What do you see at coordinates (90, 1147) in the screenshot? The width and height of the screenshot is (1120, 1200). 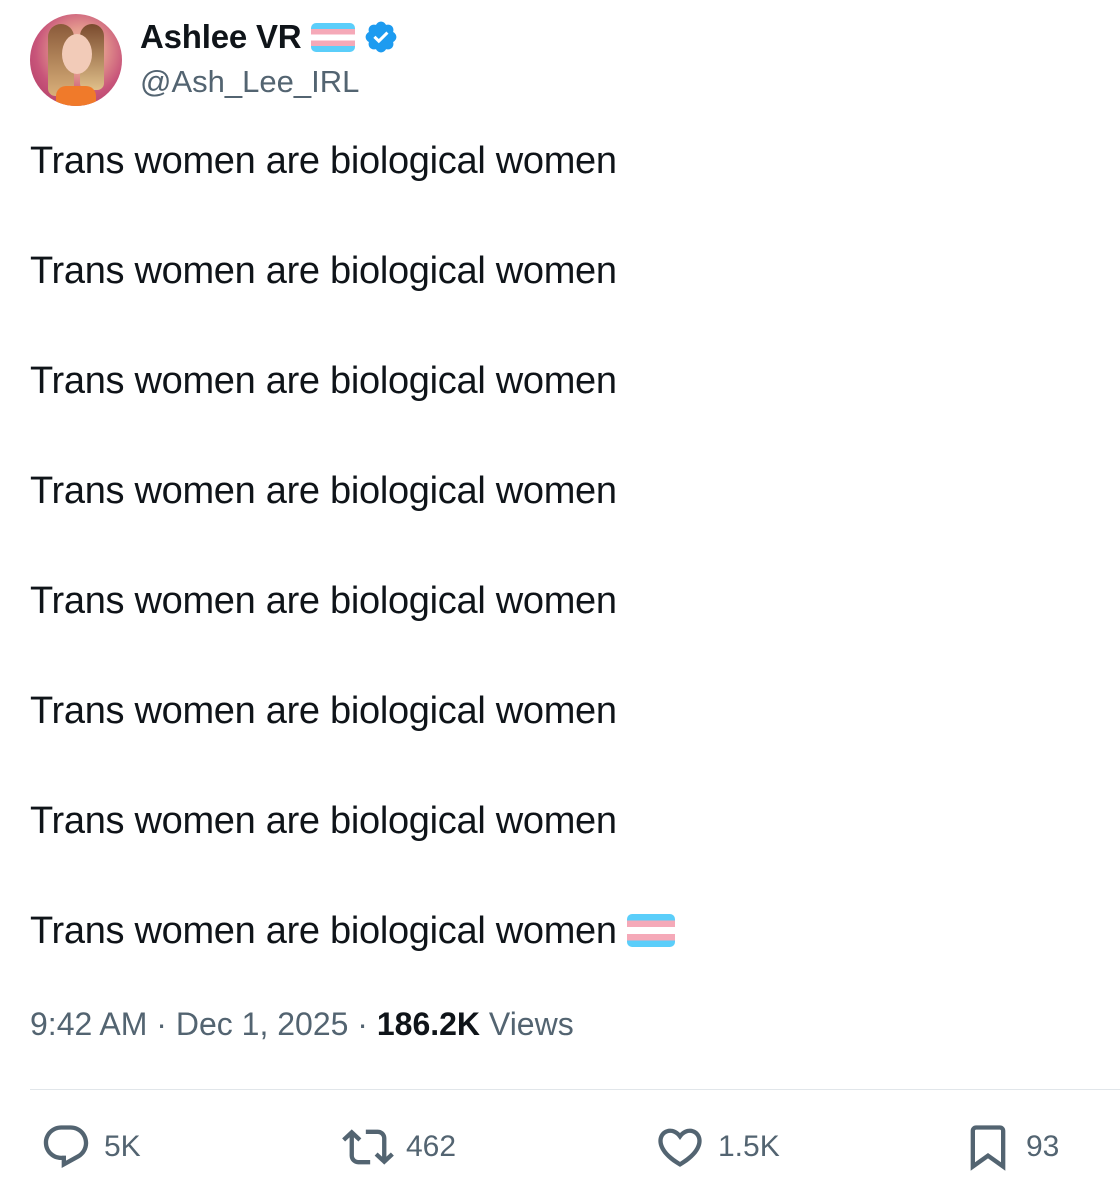 I see `reply-button: 5K` at bounding box center [90, 1147].